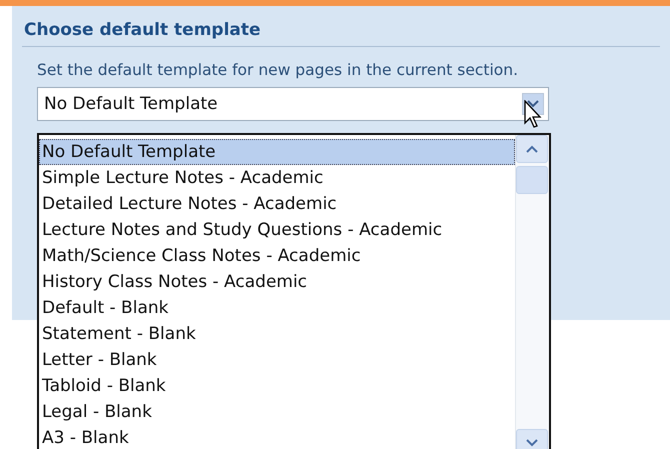  I want to click on template-dropdown: No Default Template, so click(293, 104).